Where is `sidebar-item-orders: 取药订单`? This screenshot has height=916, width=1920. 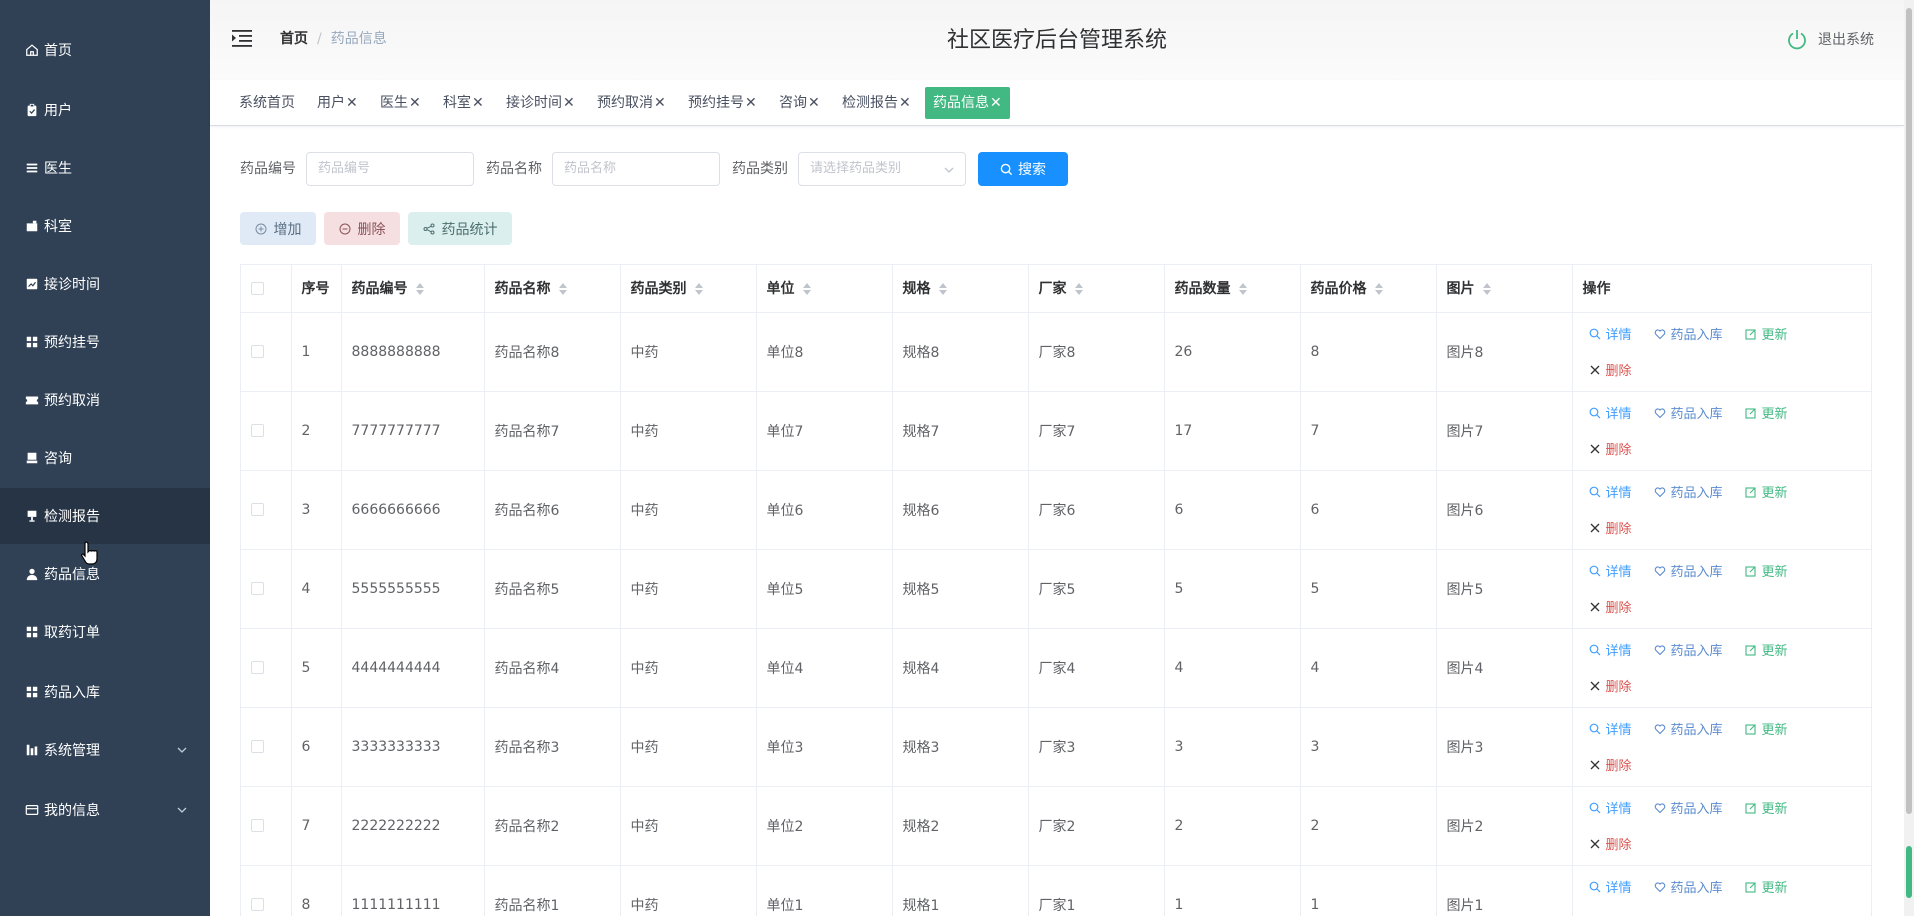 sidebar-item-orders: 取药订单 is located at coordinates (105, 632).